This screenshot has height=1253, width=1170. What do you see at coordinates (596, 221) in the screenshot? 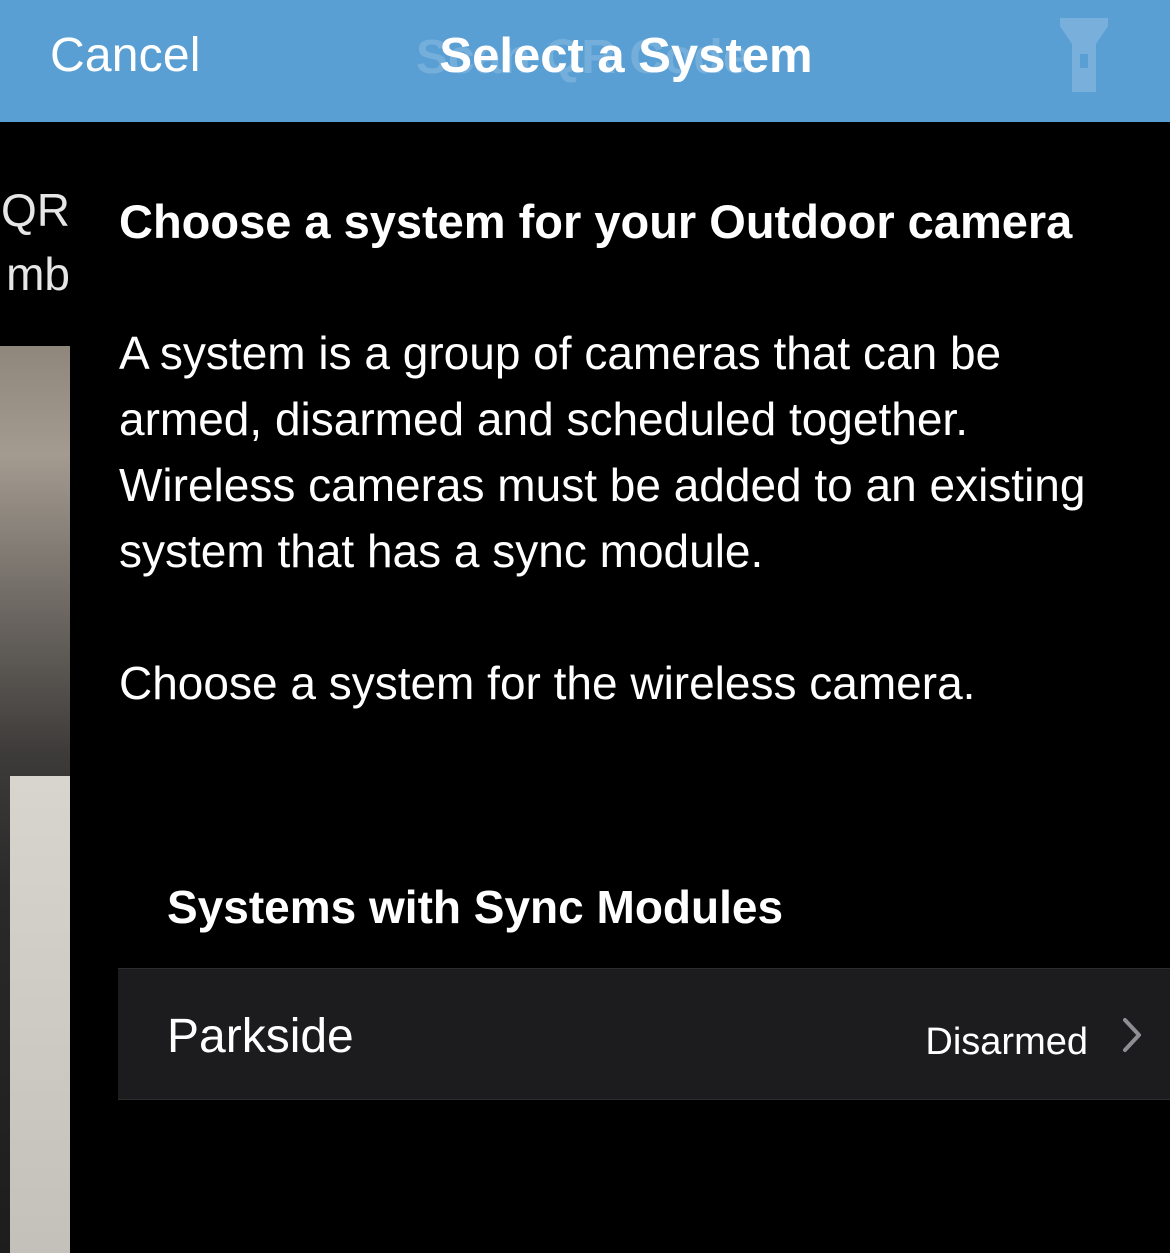
I see `sheet-heading: Choose a system for your Outdoor camera` at bounding box center [596, 221].